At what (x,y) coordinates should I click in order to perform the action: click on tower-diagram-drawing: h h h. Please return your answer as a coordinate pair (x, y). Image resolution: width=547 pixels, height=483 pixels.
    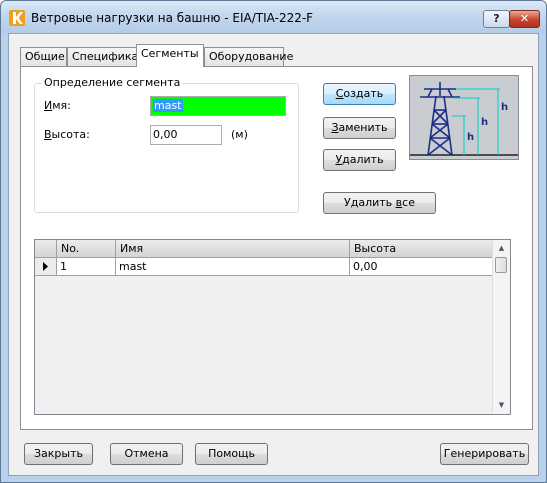
    Looking at the image, I should click on (464, 117).